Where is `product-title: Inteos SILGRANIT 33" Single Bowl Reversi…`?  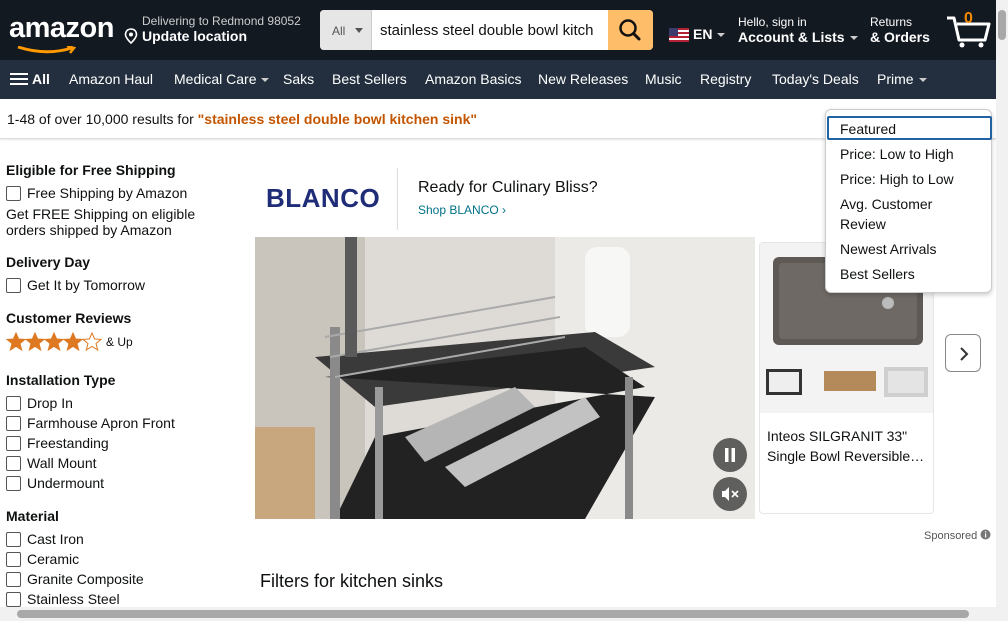 product-title: Inteos SILGRANIT 33" Single Bowl Reversi… is located at coordinates (848, 446).